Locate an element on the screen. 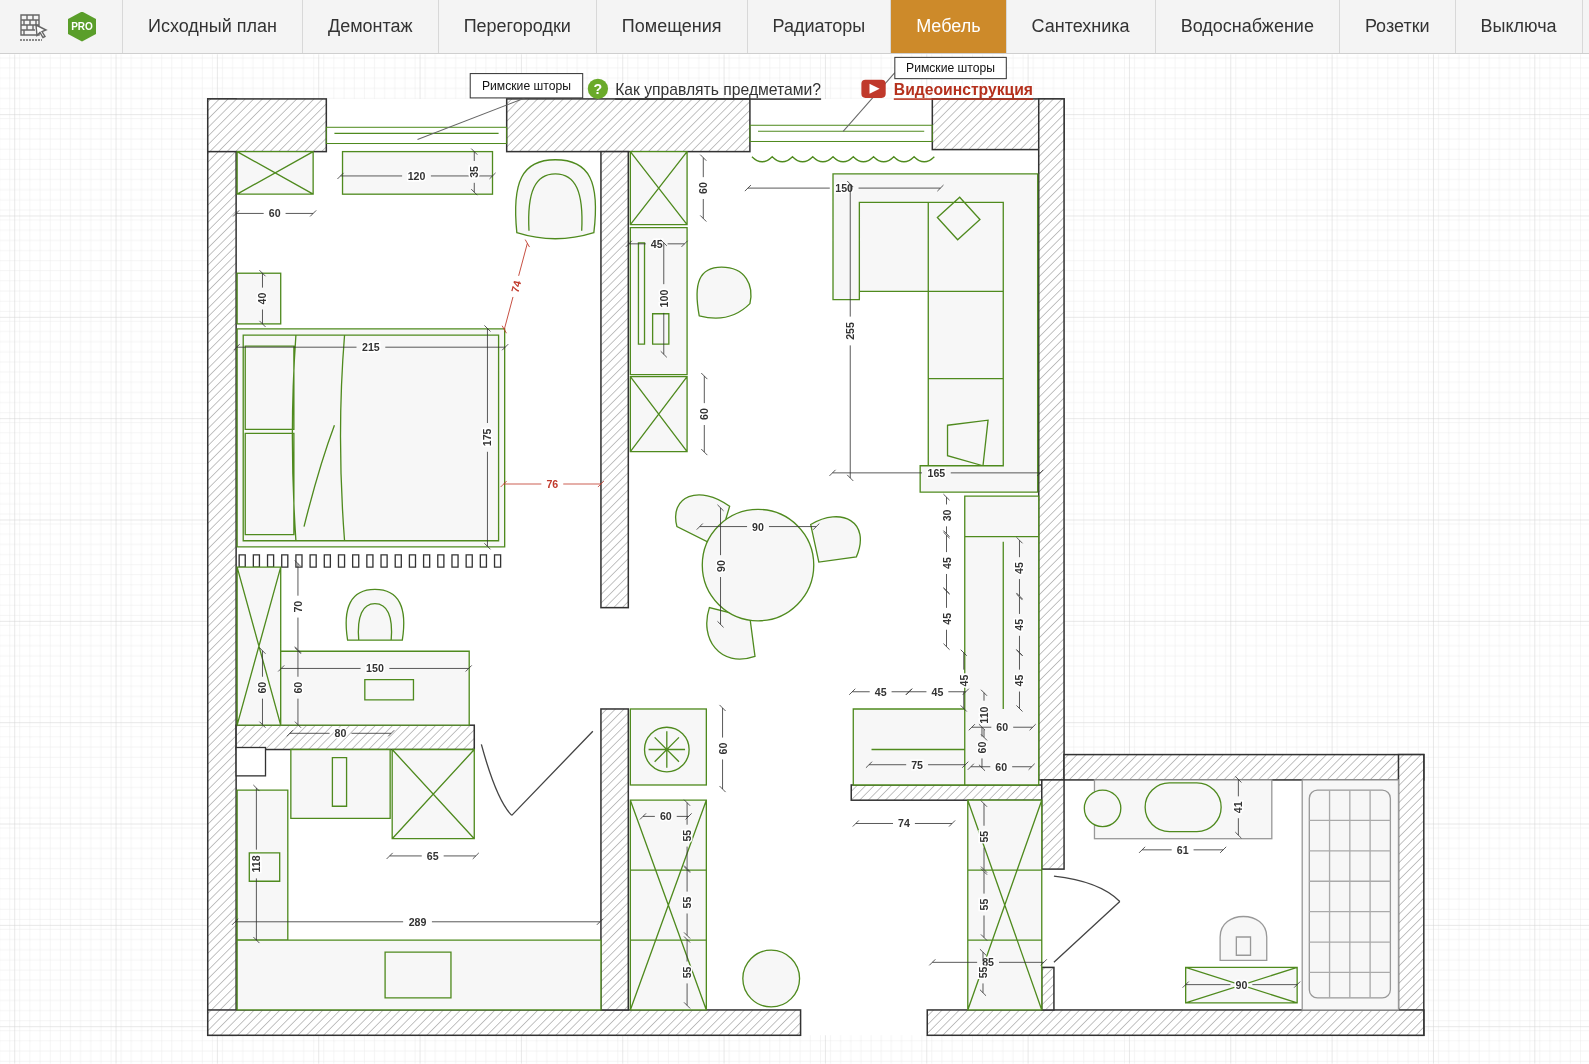 This screenshot has height=1064, width=1589. dimension-label: 150 is located at coordinates (375, 668).